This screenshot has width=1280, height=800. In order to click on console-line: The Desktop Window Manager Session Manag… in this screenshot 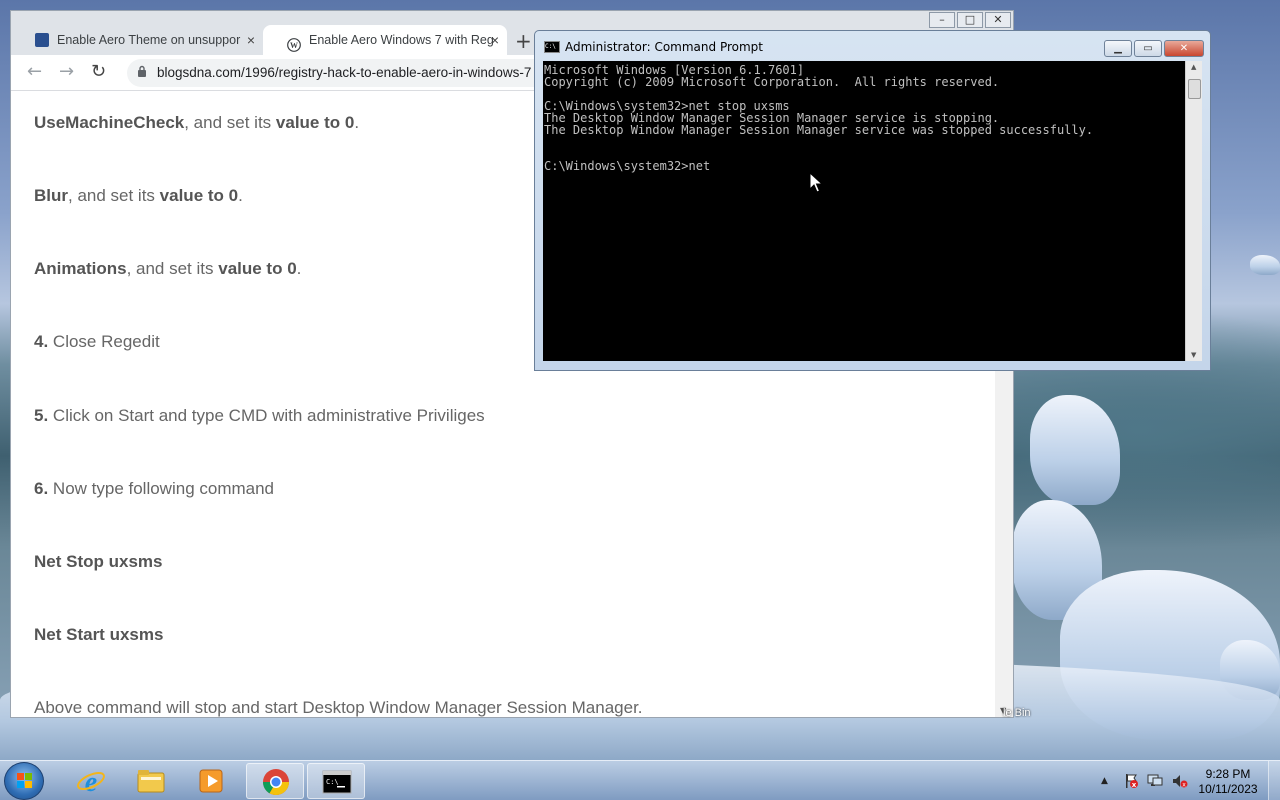, I will do `click(819, 130)`.